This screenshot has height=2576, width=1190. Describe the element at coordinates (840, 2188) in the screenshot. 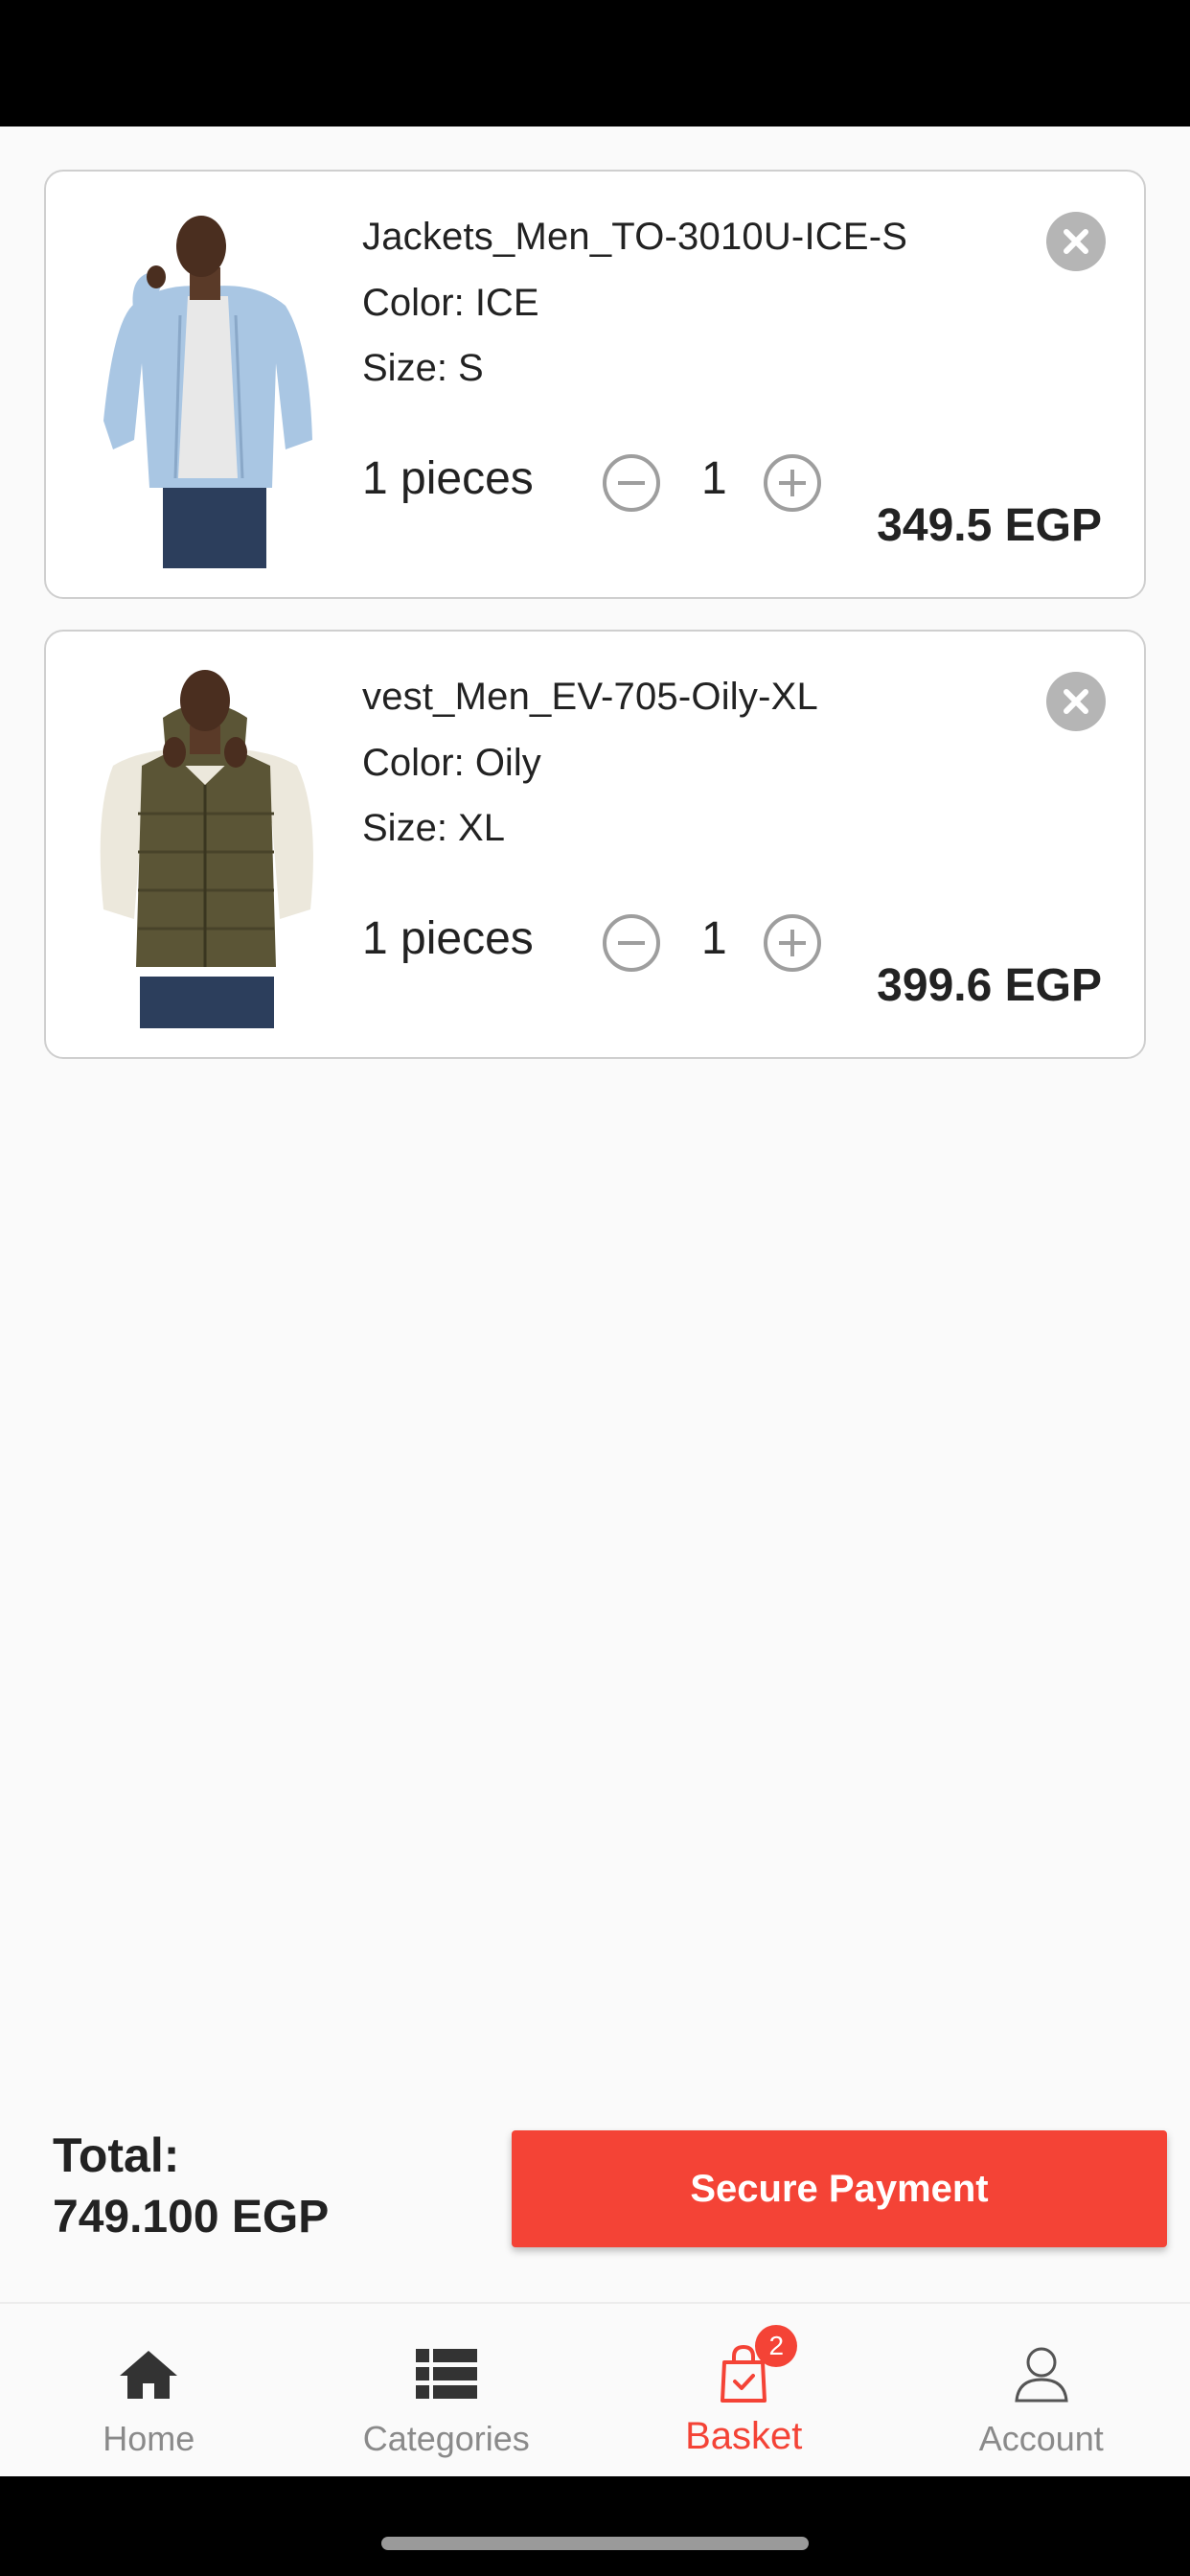

I see `secure-payment-button: Secure Payment` at that location.